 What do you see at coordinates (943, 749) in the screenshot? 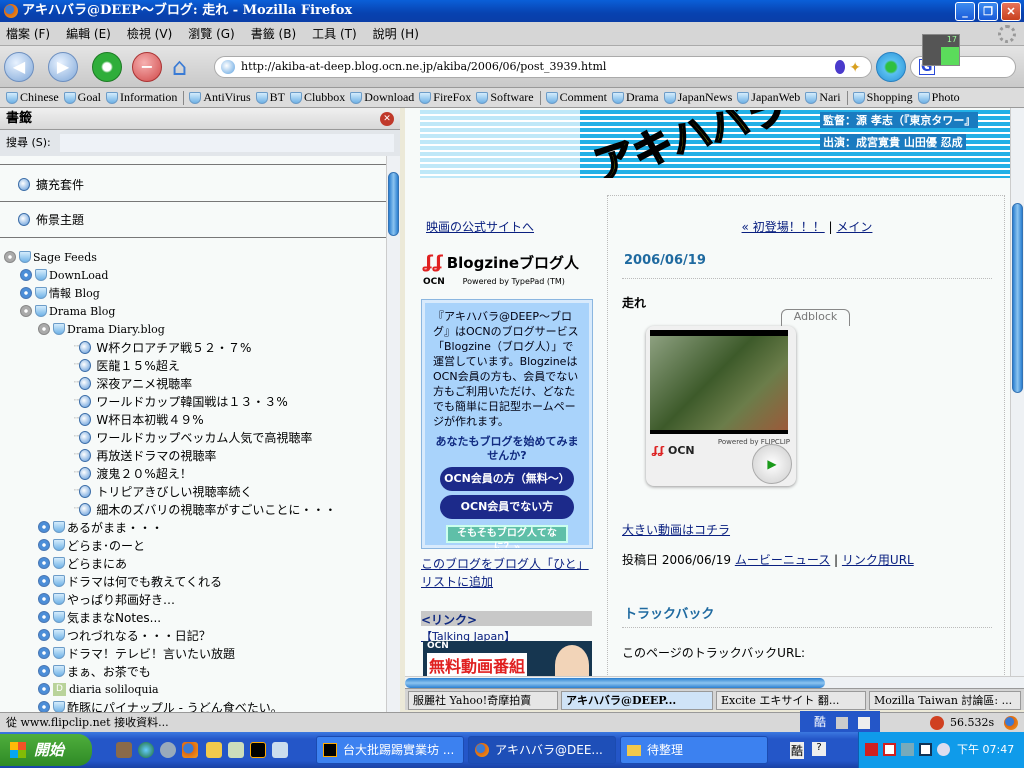
I see `tray-messenger-icon` at bounding box center [943, 749].